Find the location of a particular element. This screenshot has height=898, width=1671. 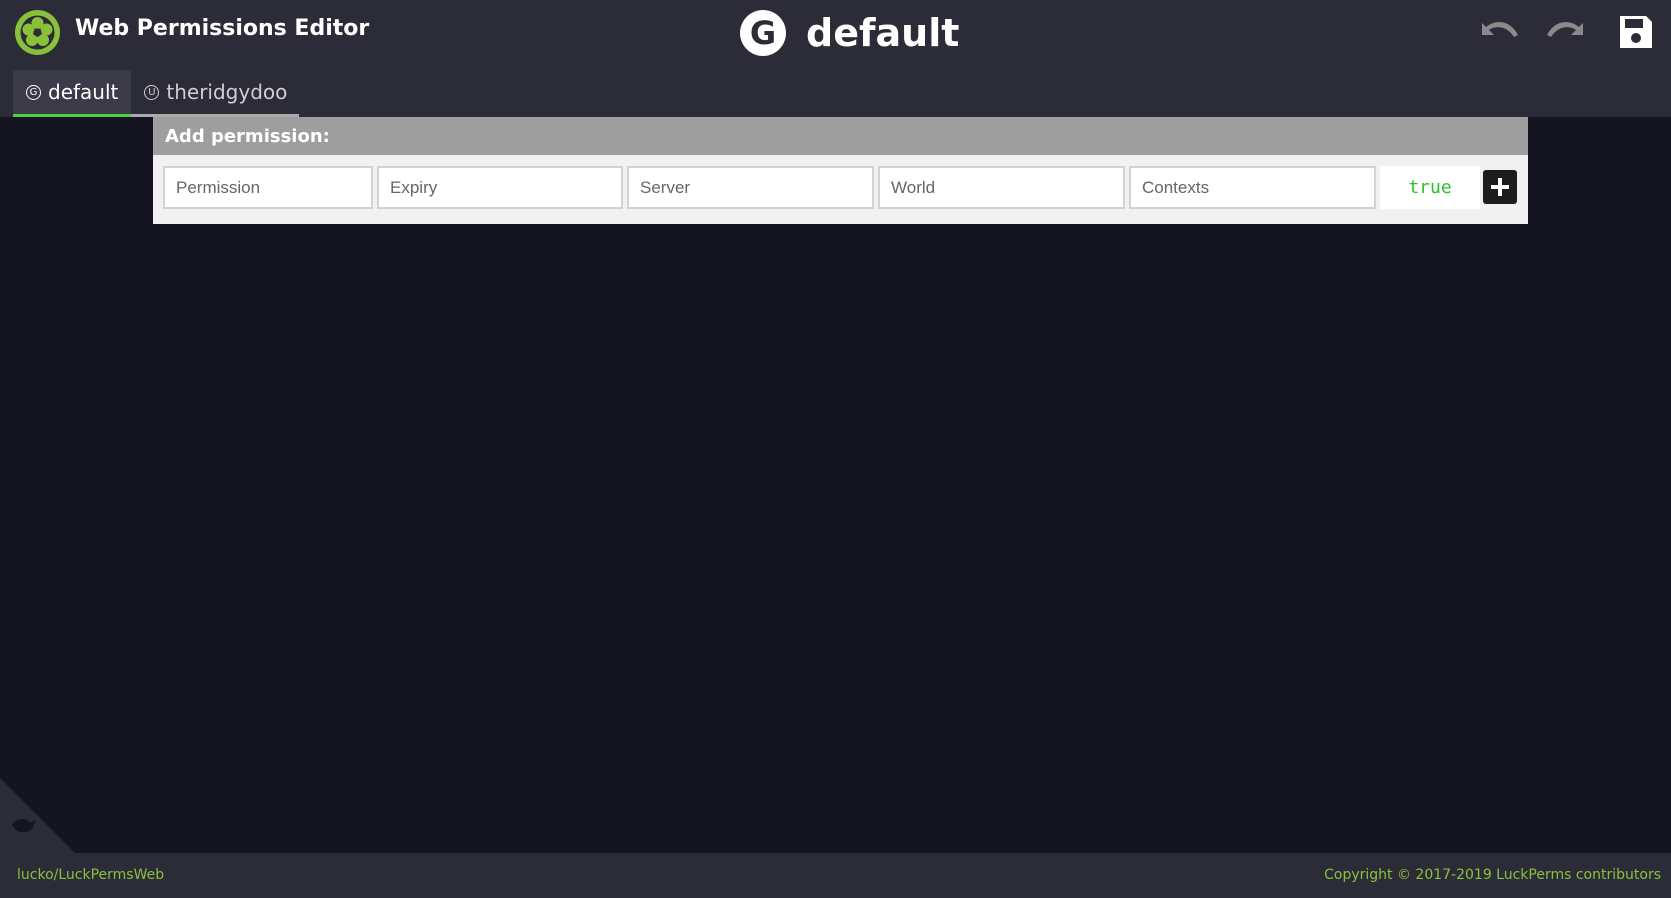

save-icon is located at coordinates (1636, 32).